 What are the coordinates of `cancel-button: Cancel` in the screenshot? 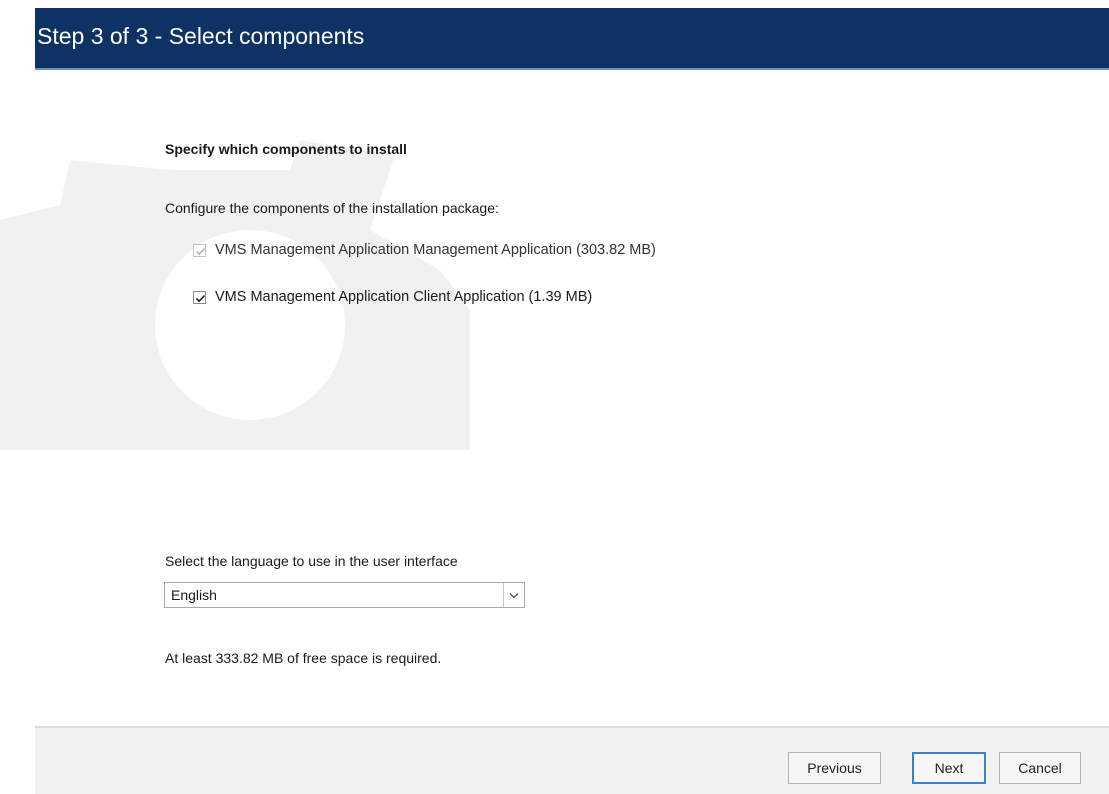 It's located at (1040, 768).